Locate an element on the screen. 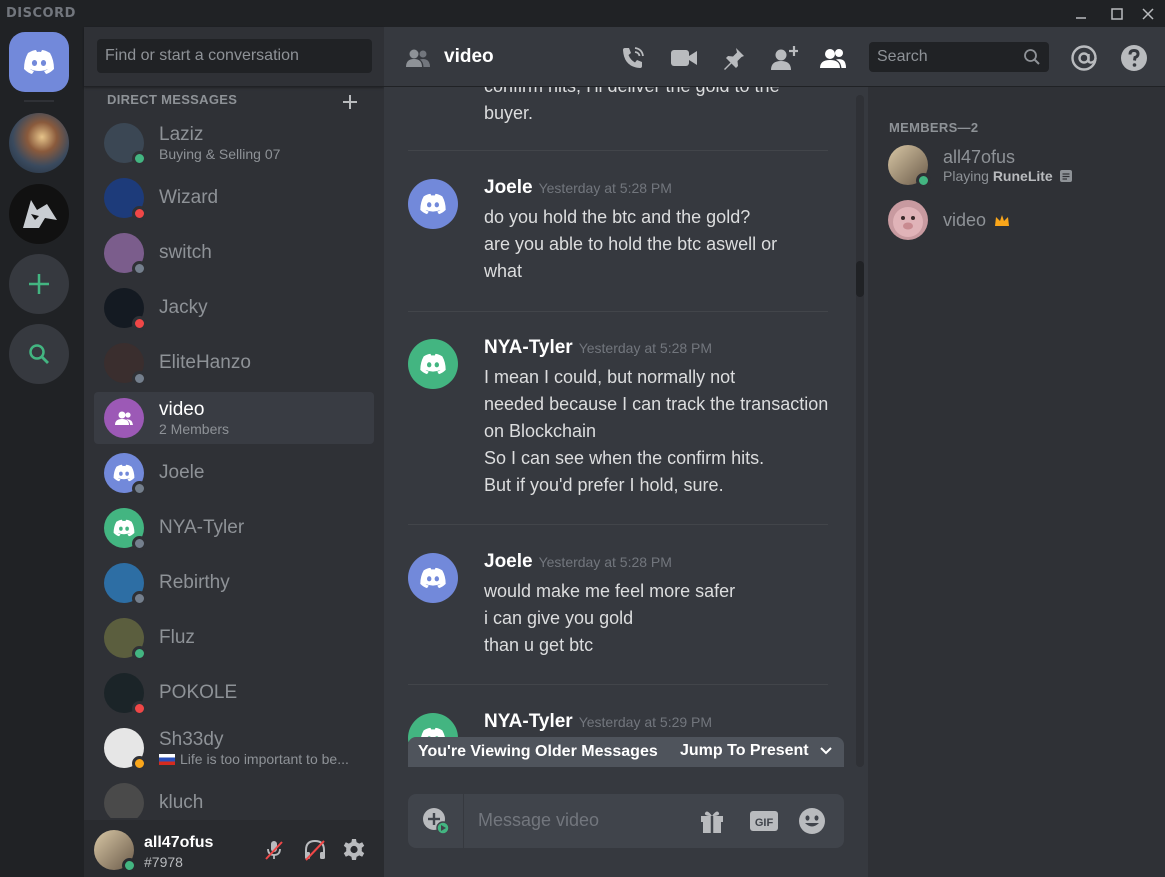  maximize-button is located at coordinates (1117, 13).